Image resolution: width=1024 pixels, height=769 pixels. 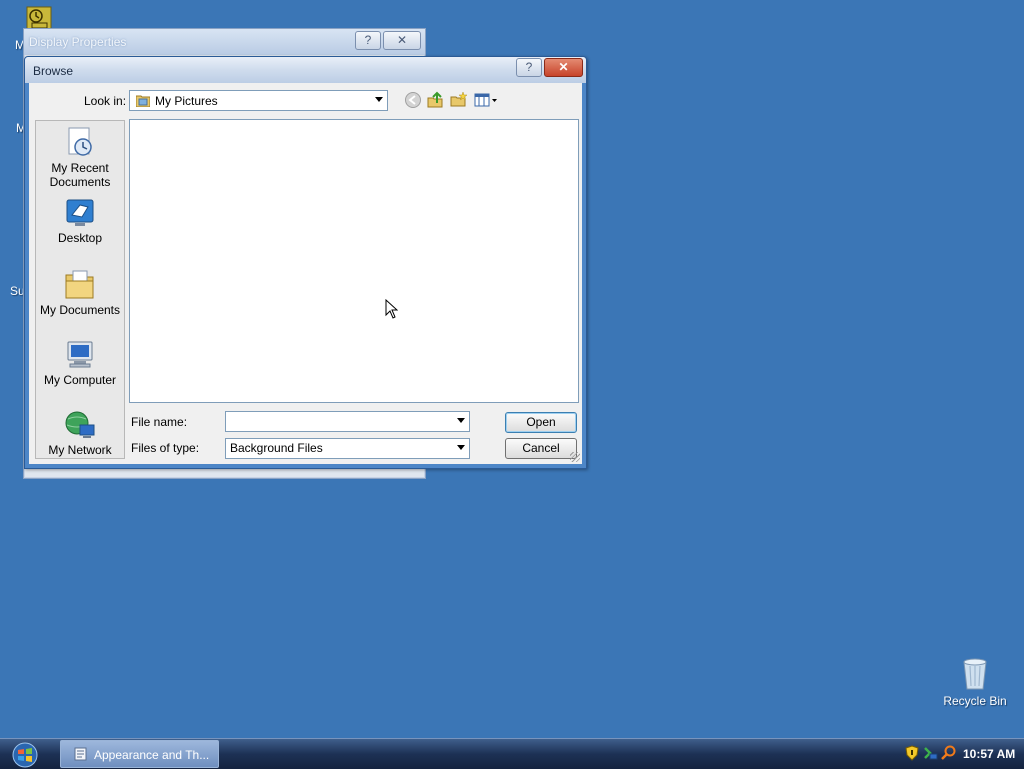 What do you see at coordinates (143, 101) in the screenshot?
I see `my-pictures-folder-icon` at bounding box center [143, 101].